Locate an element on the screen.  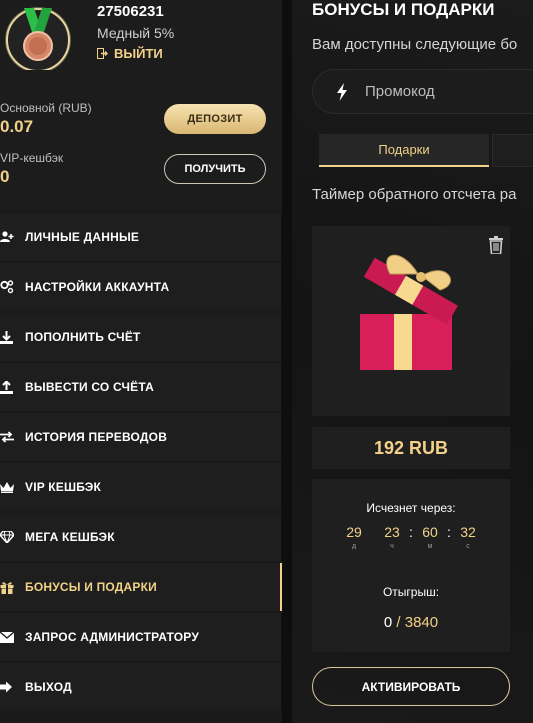
menu-item-vip-cashback: VIP КЕШБЭК is located at coordinates (141, 487).